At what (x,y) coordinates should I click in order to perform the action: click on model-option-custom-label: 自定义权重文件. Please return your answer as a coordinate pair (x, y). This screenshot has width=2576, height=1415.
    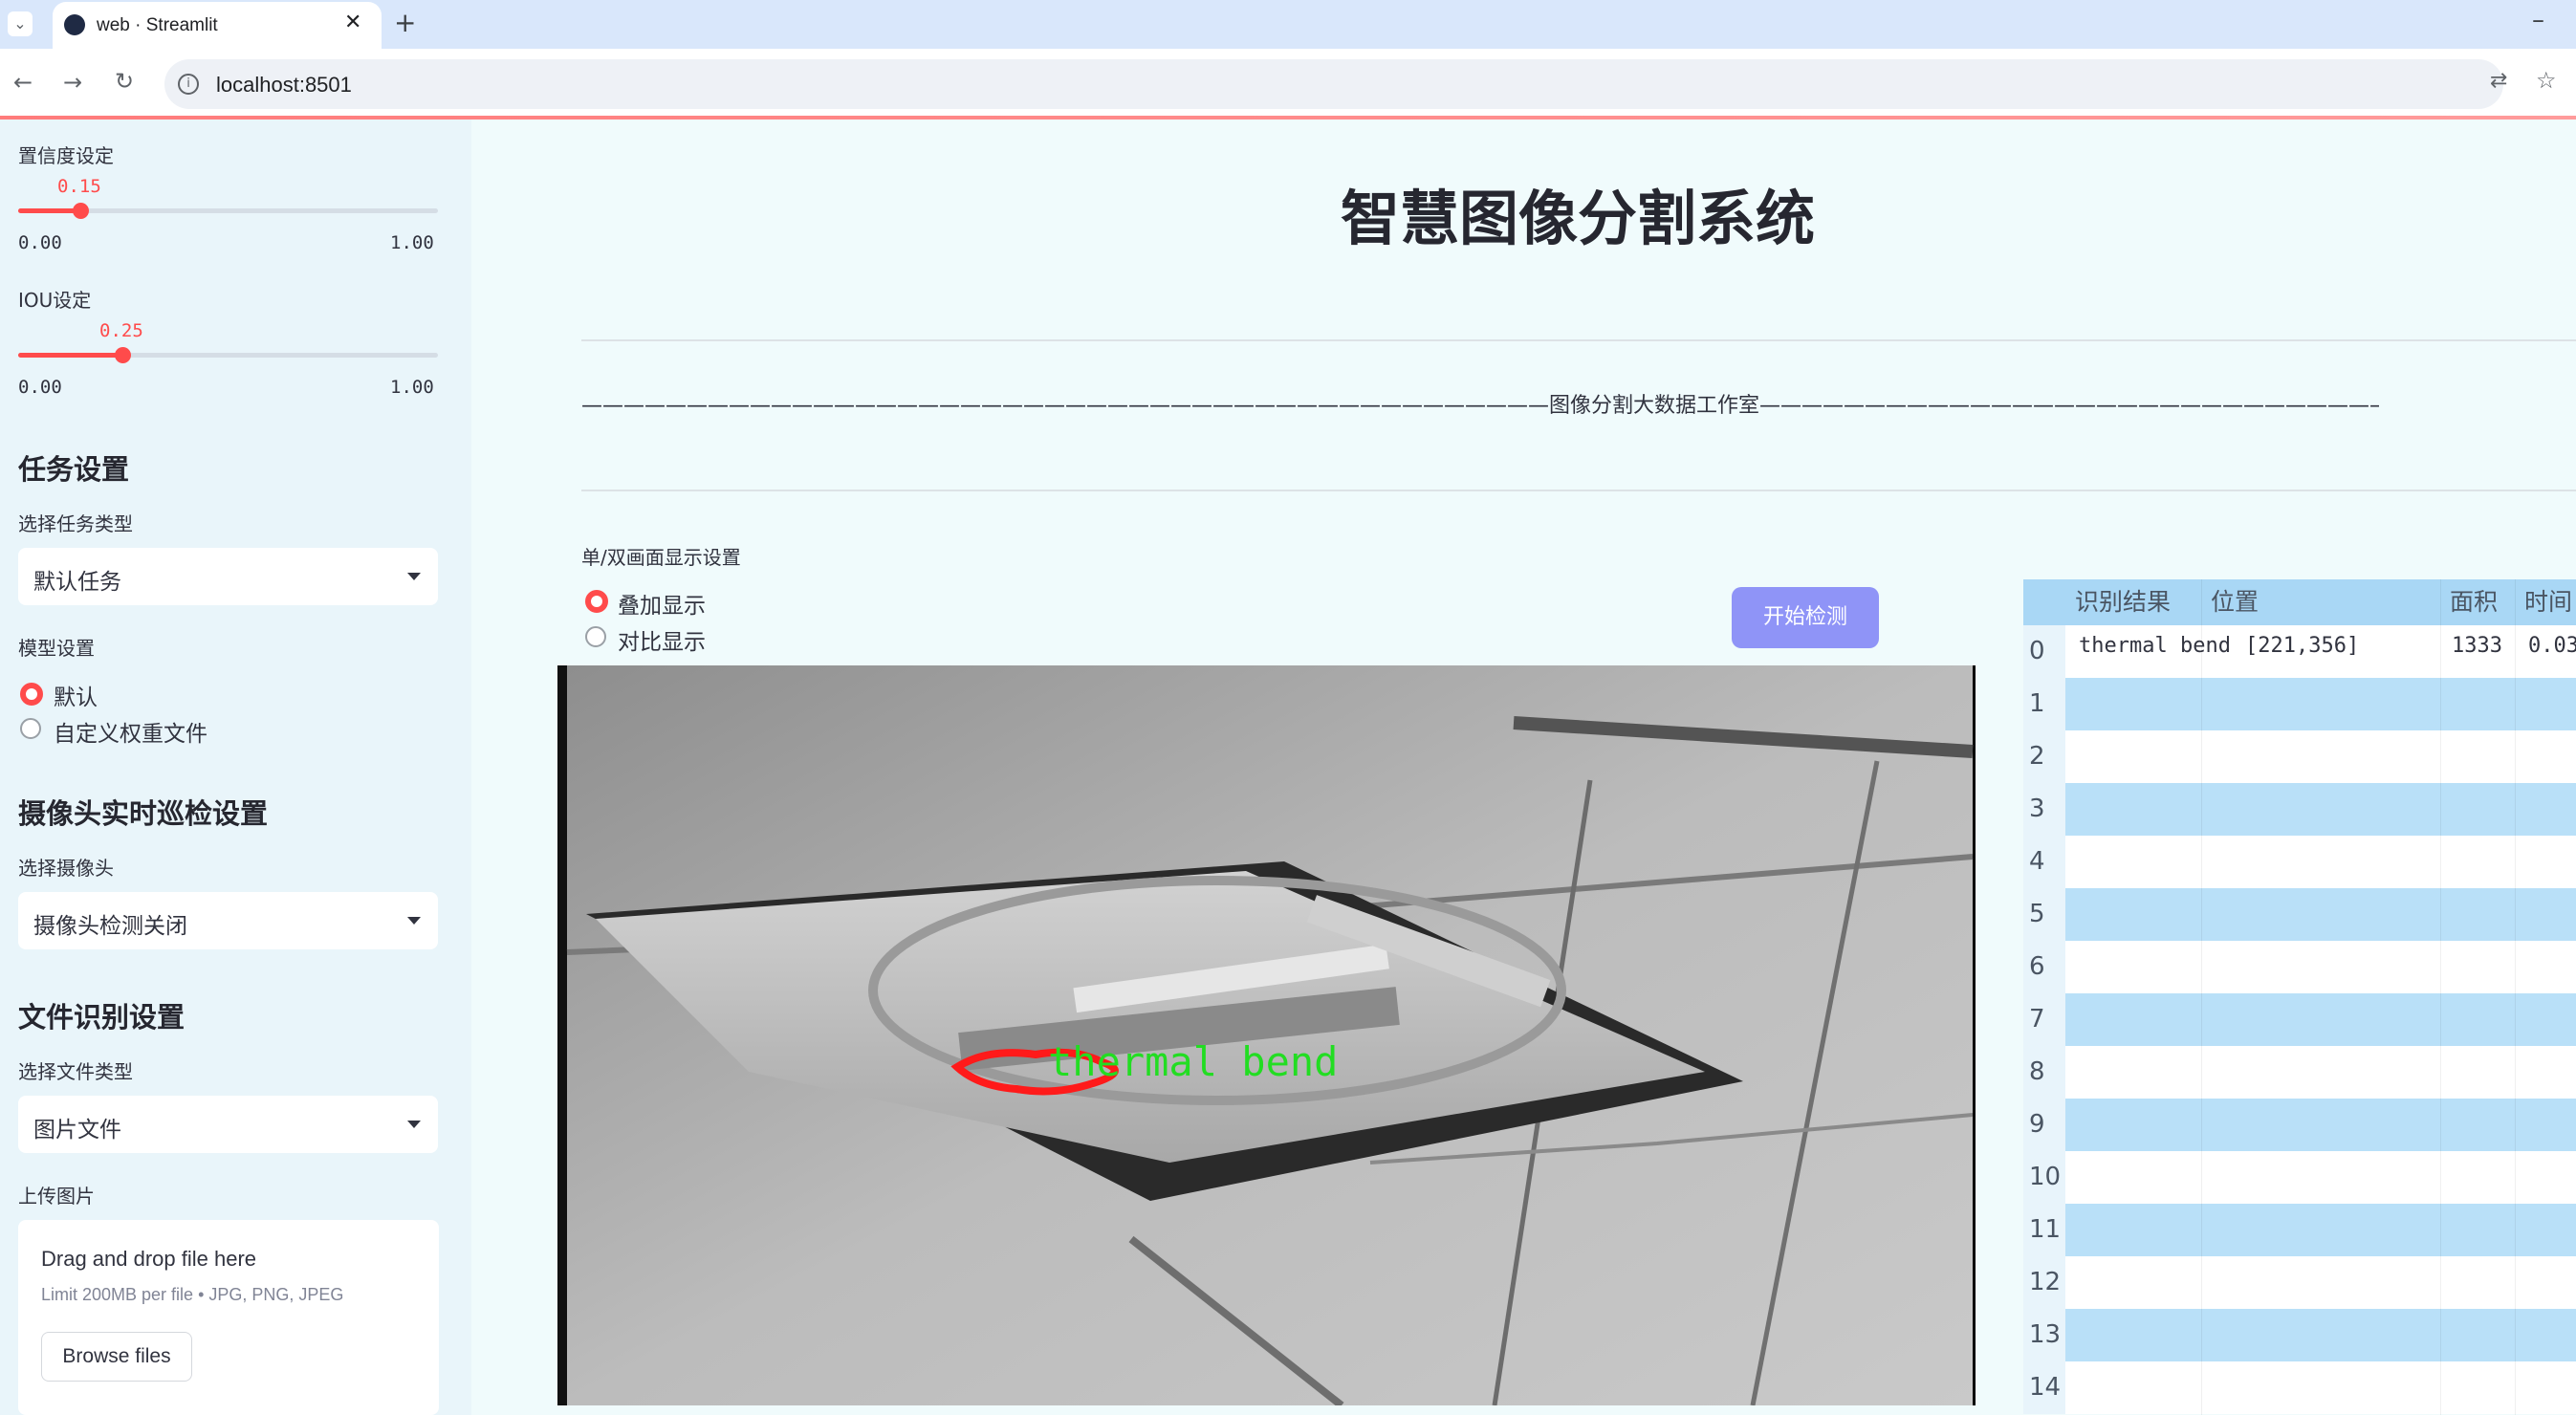
    Looking at the image, I should click on (130, 731).